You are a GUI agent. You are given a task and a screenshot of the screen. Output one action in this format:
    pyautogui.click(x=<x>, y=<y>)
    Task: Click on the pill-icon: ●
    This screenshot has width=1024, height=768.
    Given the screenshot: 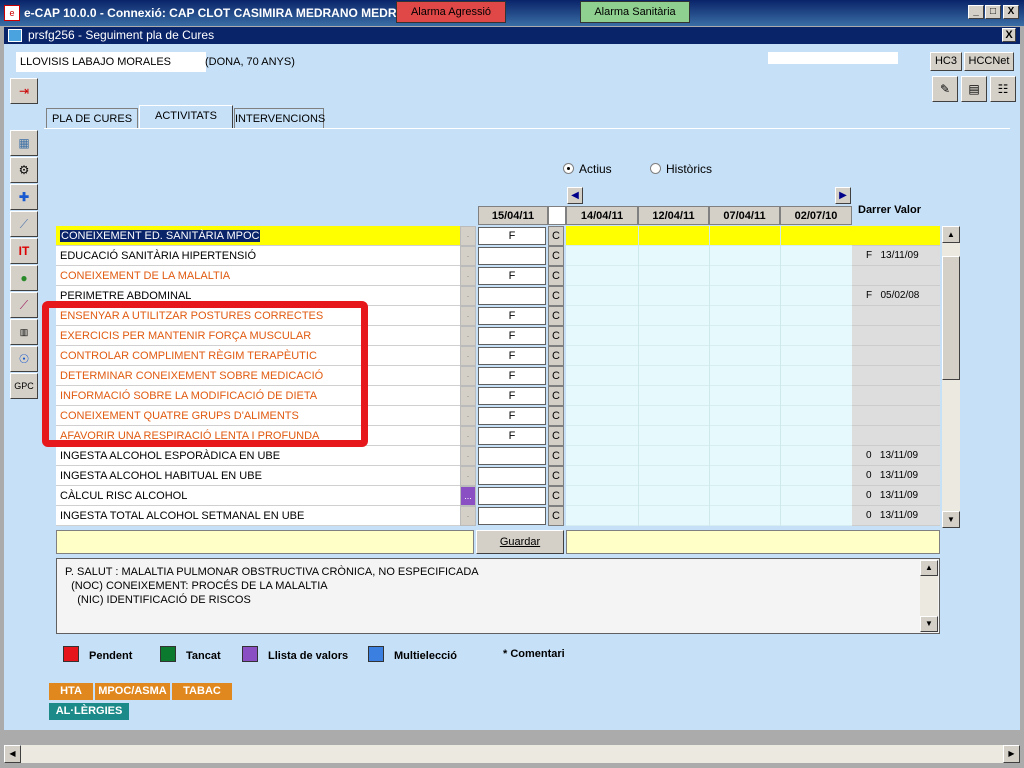 What is the action you would take?
    pyautogui.click(x=24, y=278)
    